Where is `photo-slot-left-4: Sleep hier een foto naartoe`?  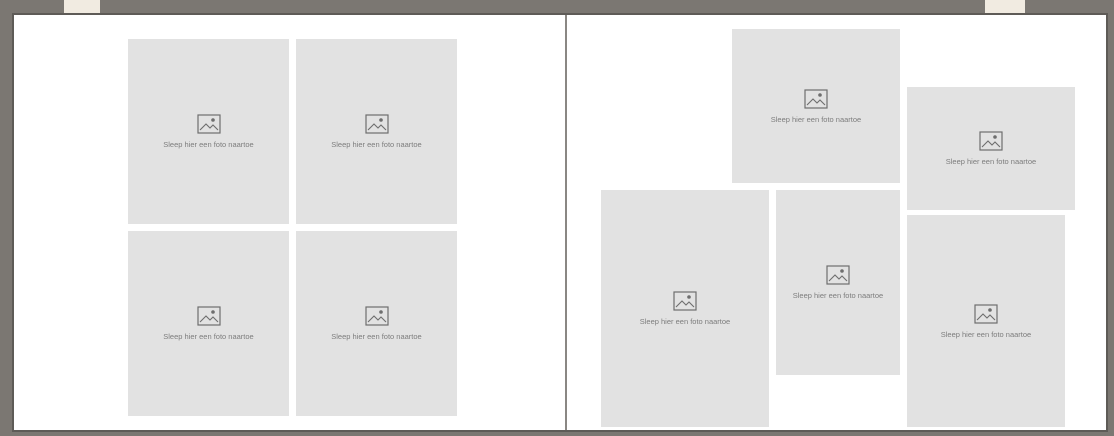
photo-slot-left-4: Sleep hier een foto naartoe is located at coordinates (376, 323).